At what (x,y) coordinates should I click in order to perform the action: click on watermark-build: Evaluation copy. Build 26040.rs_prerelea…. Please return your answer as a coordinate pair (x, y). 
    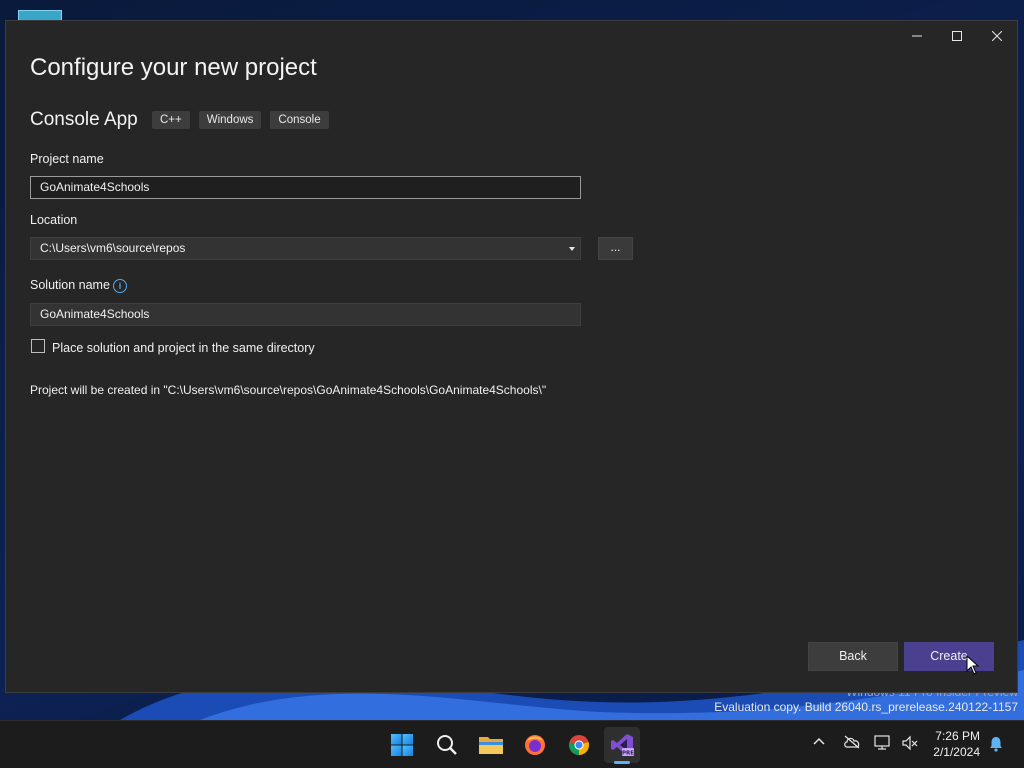
    Looking at the image, I should click on (866, 707).